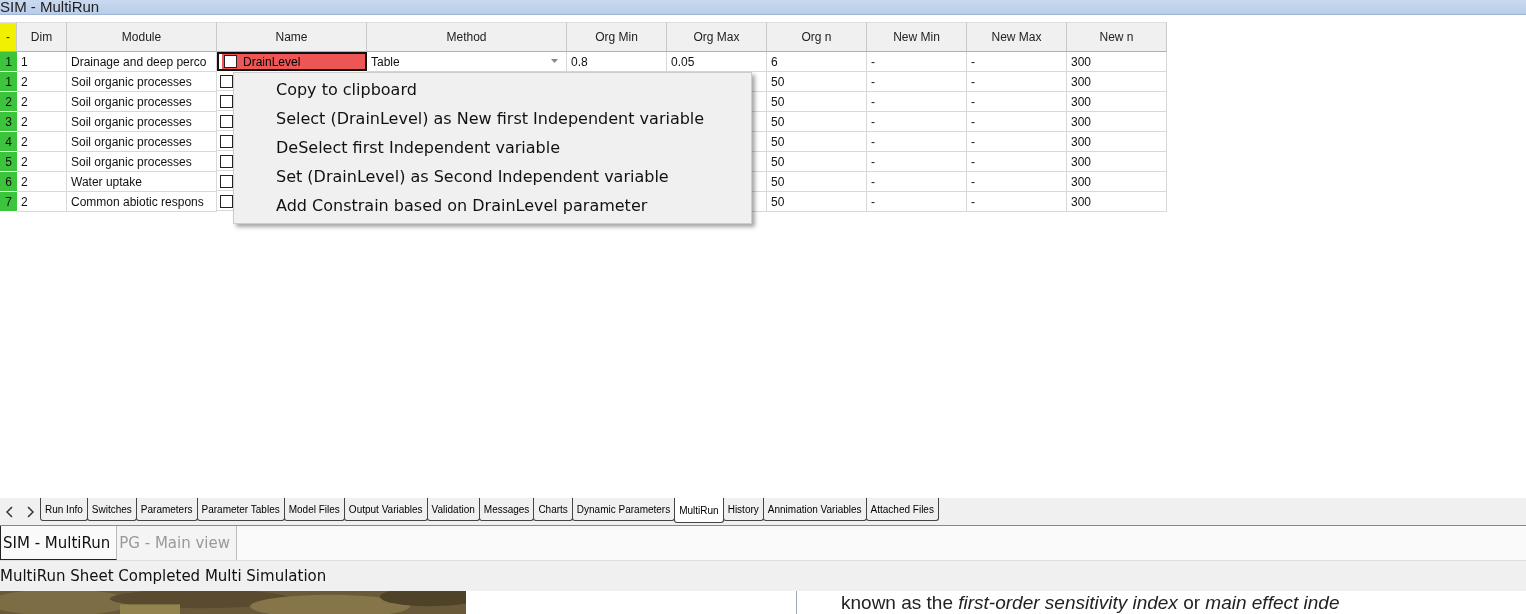 This screenshot has width=1526, height=614. I want to click on menu-item: Add Constrain based on DrainLevel parameter, so click(492, 206).